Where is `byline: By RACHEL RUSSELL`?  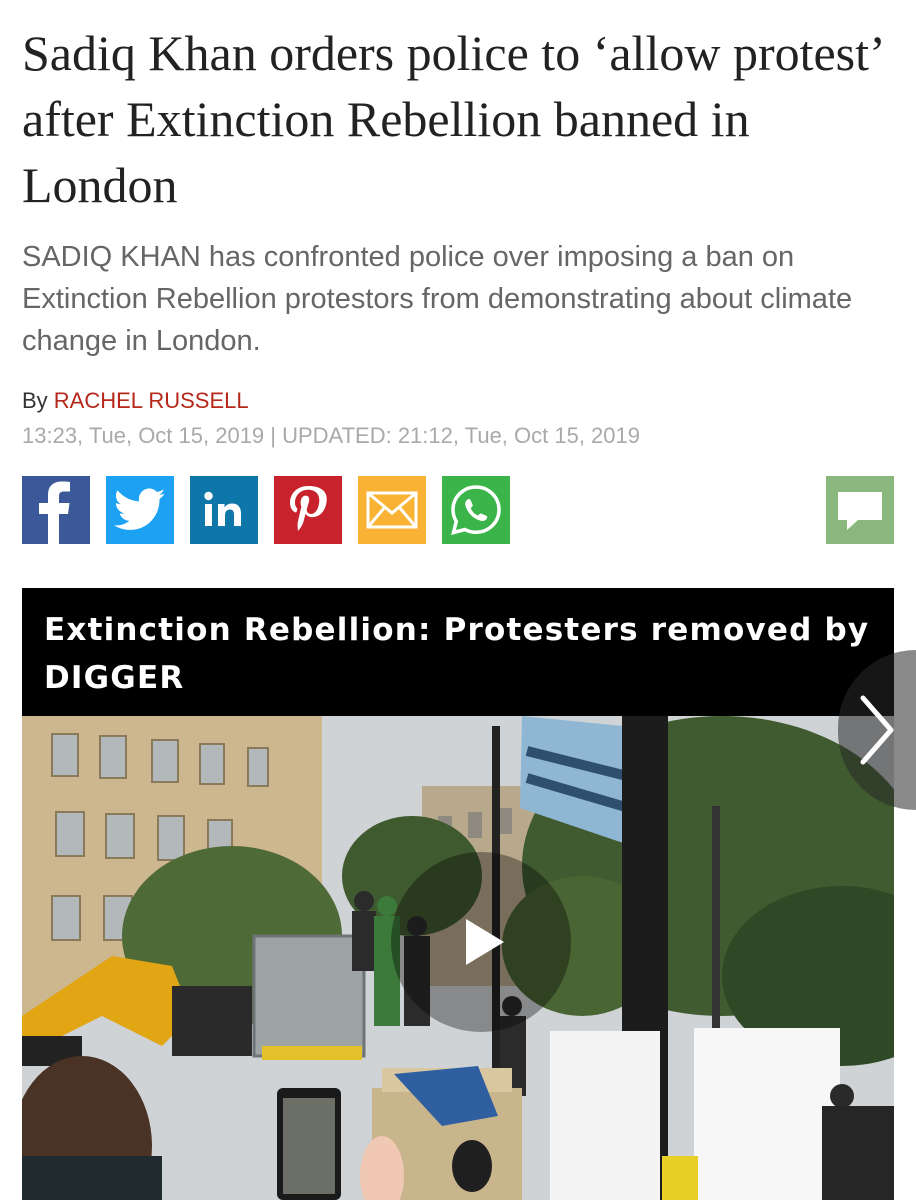 byline: By RACHEL RUSSELL is located at coordinates (135, 401).